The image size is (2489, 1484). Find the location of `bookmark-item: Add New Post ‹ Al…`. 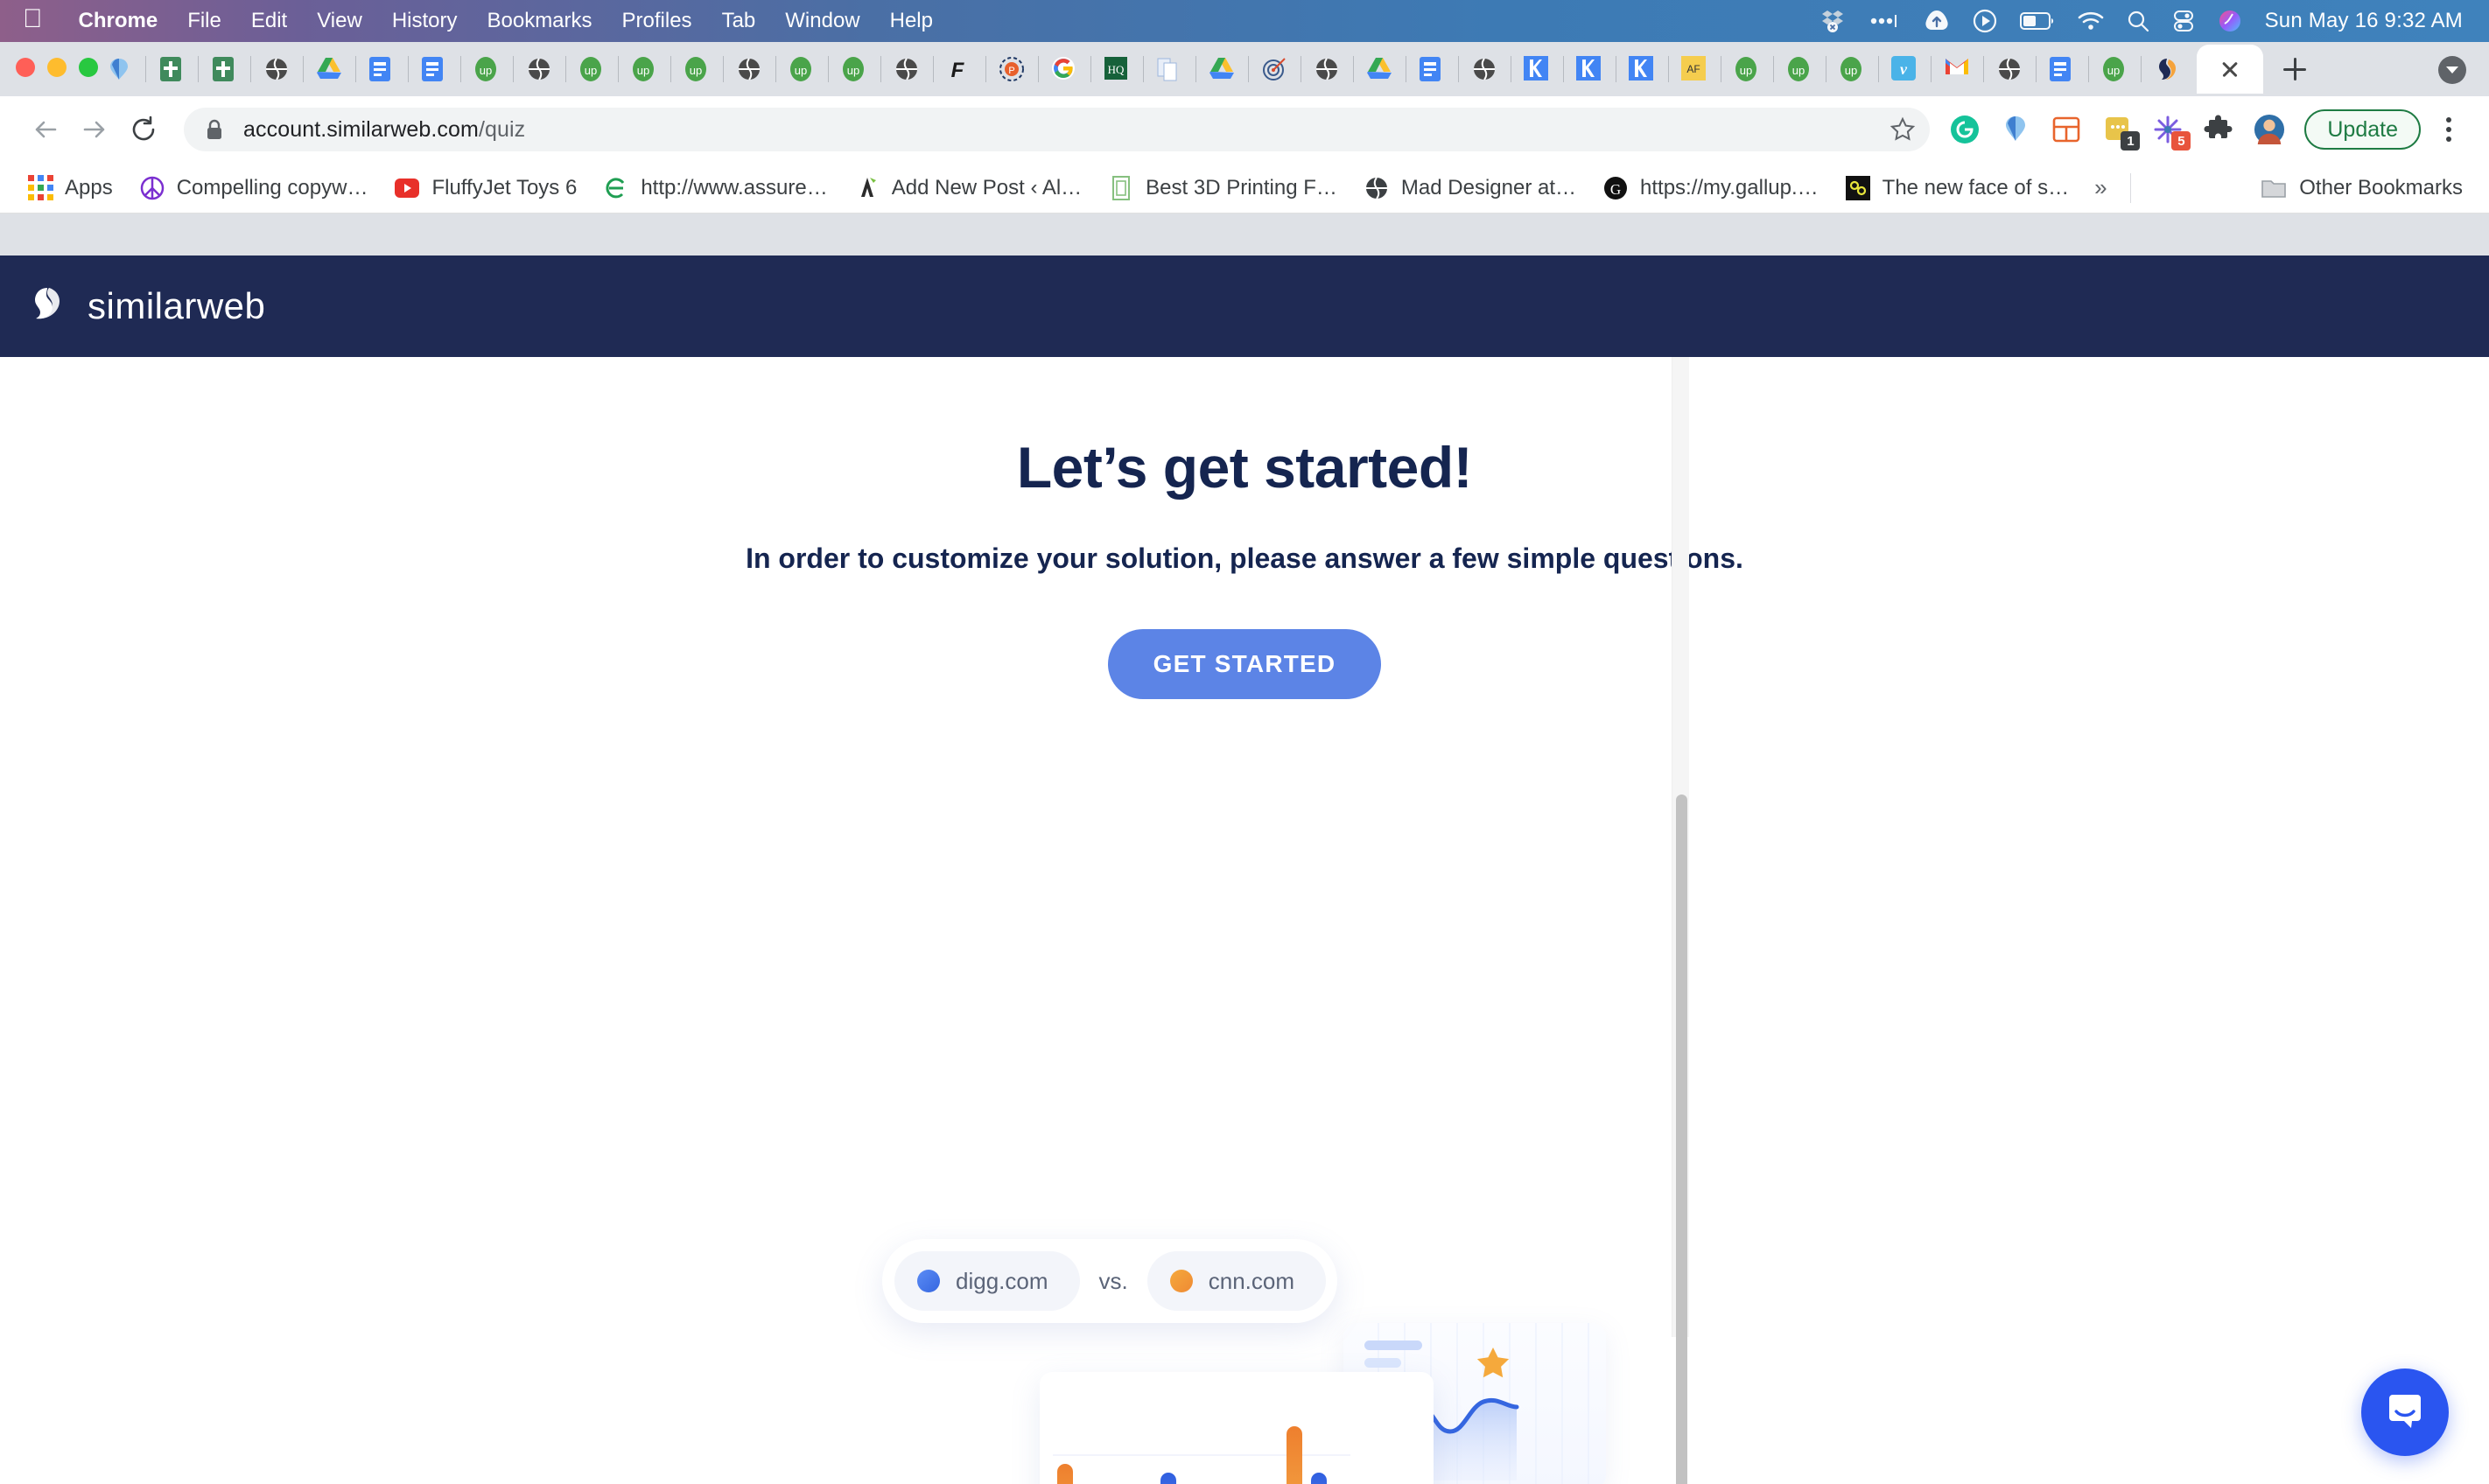

bookmark-item: Add New Post ‹ Al… is located at coordinates (968, 188).